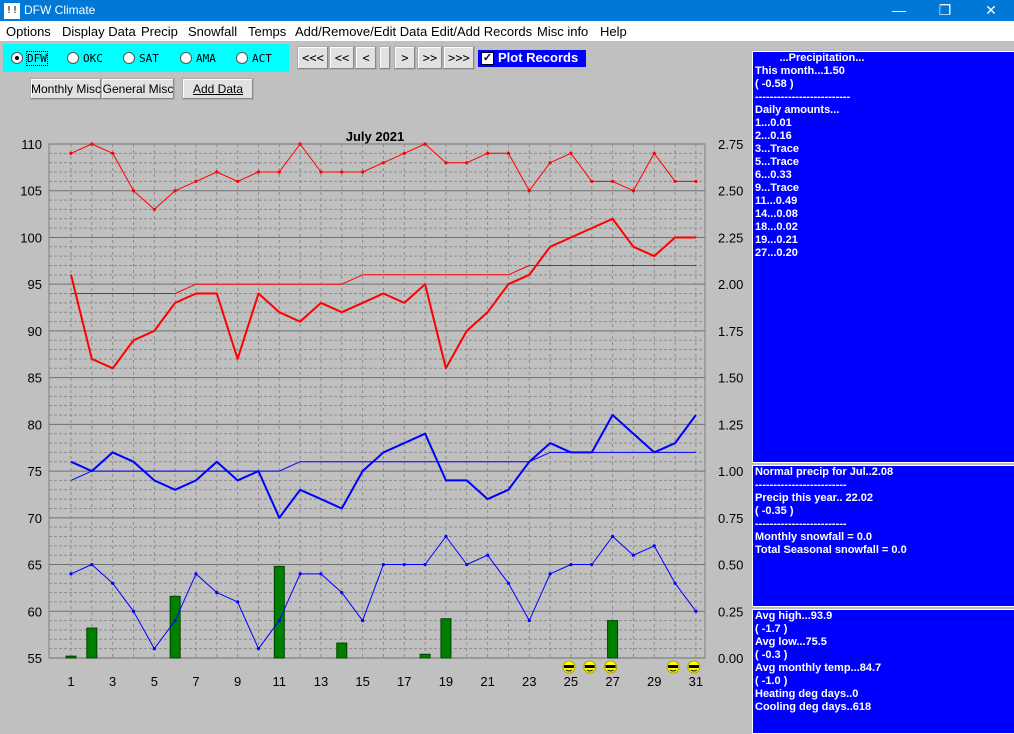 This screenshot has height=734, width=1014. What do you see at coordinates (730, 378) in the screenshot?
I see `y2-tick-label: 1.50` at bounding box center [730, 378].